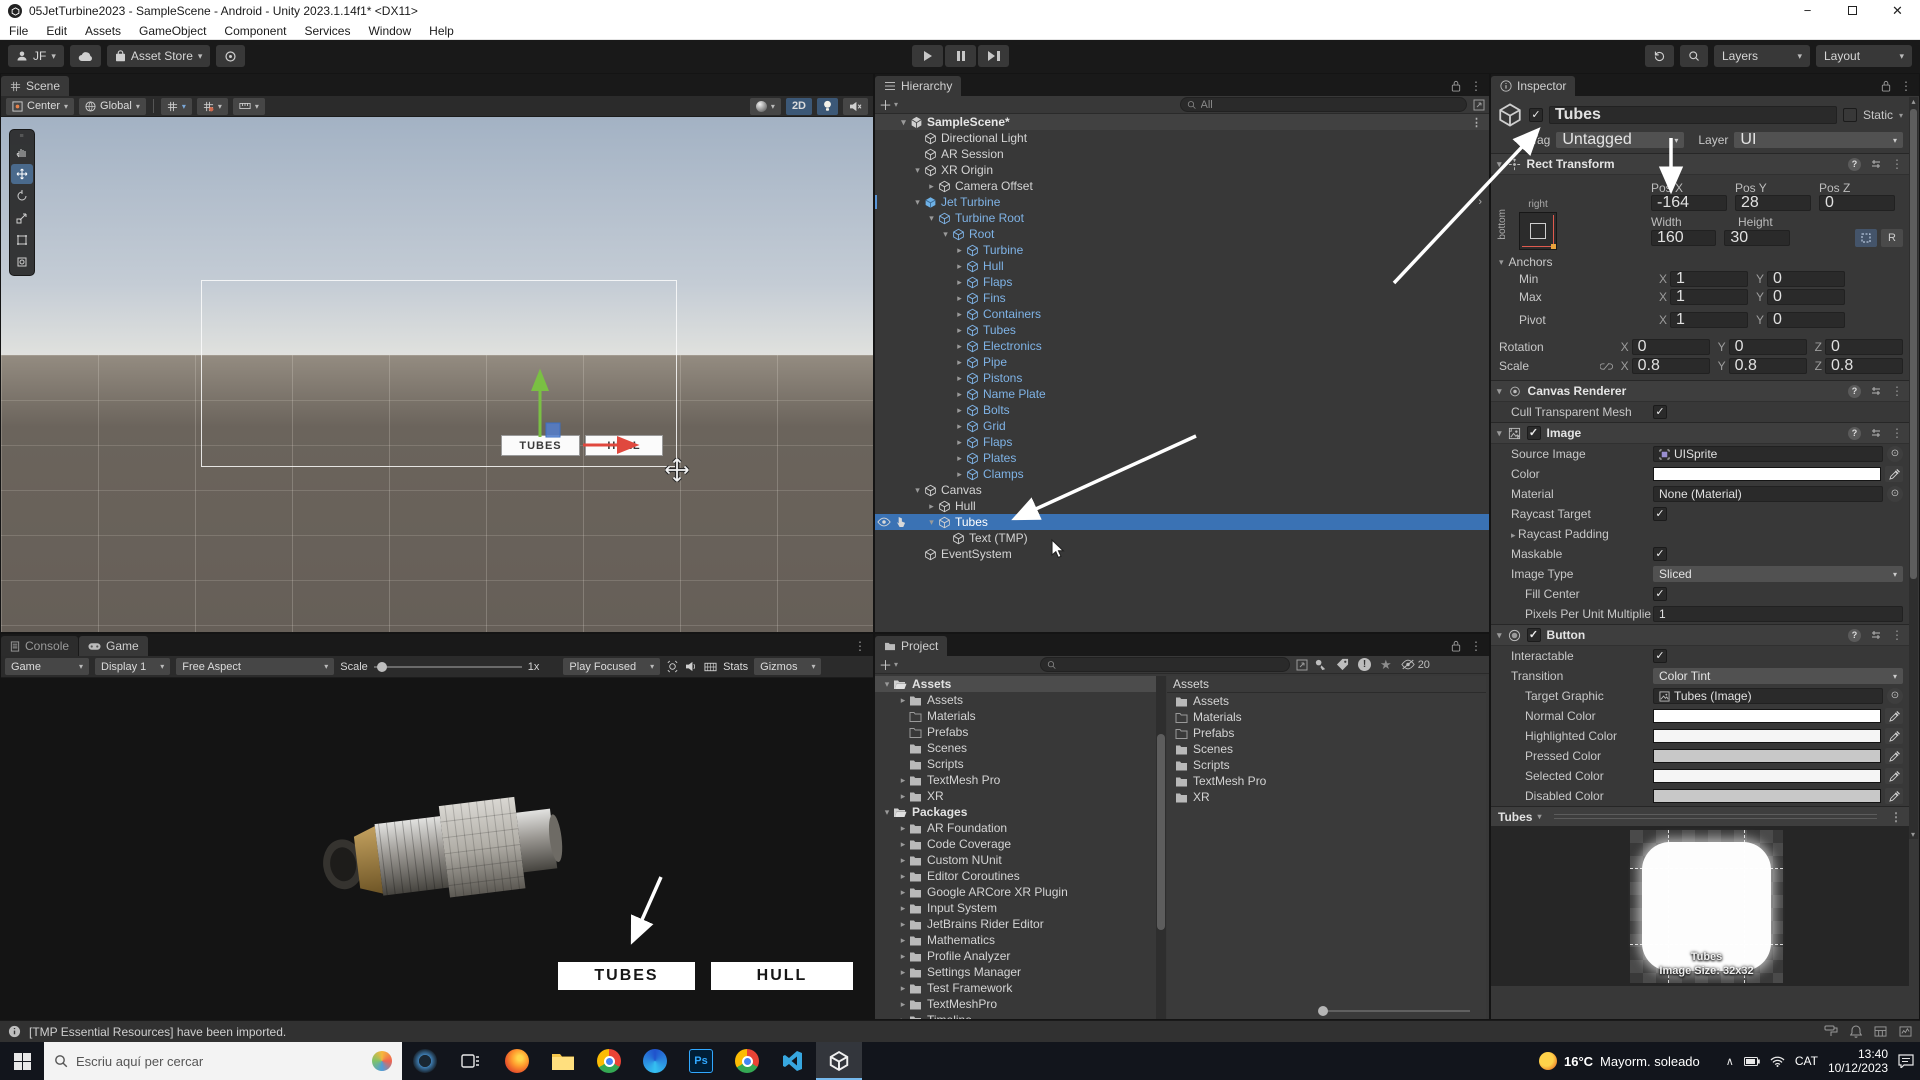 This screenshot has width=1920, height=1080. I want to click on project-tree-item: ▸Timeline, so click(1015, 1015).